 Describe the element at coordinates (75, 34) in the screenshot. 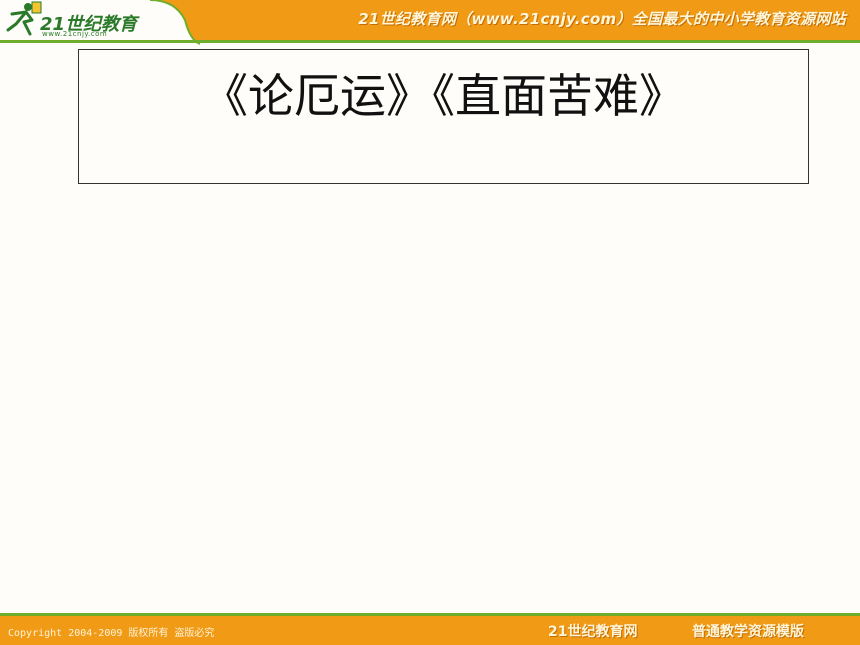

I see `logo-url: www.21cnjy.com` at that location.